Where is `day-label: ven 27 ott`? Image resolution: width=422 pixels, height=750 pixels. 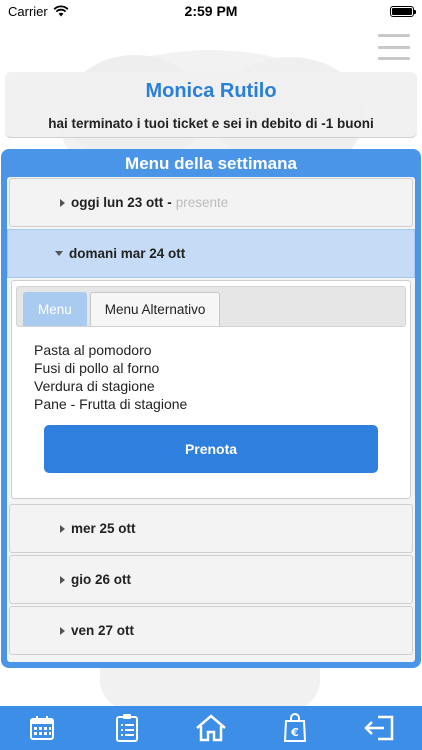 day-label: ven 27 ott is located at coordinates (103, 630).